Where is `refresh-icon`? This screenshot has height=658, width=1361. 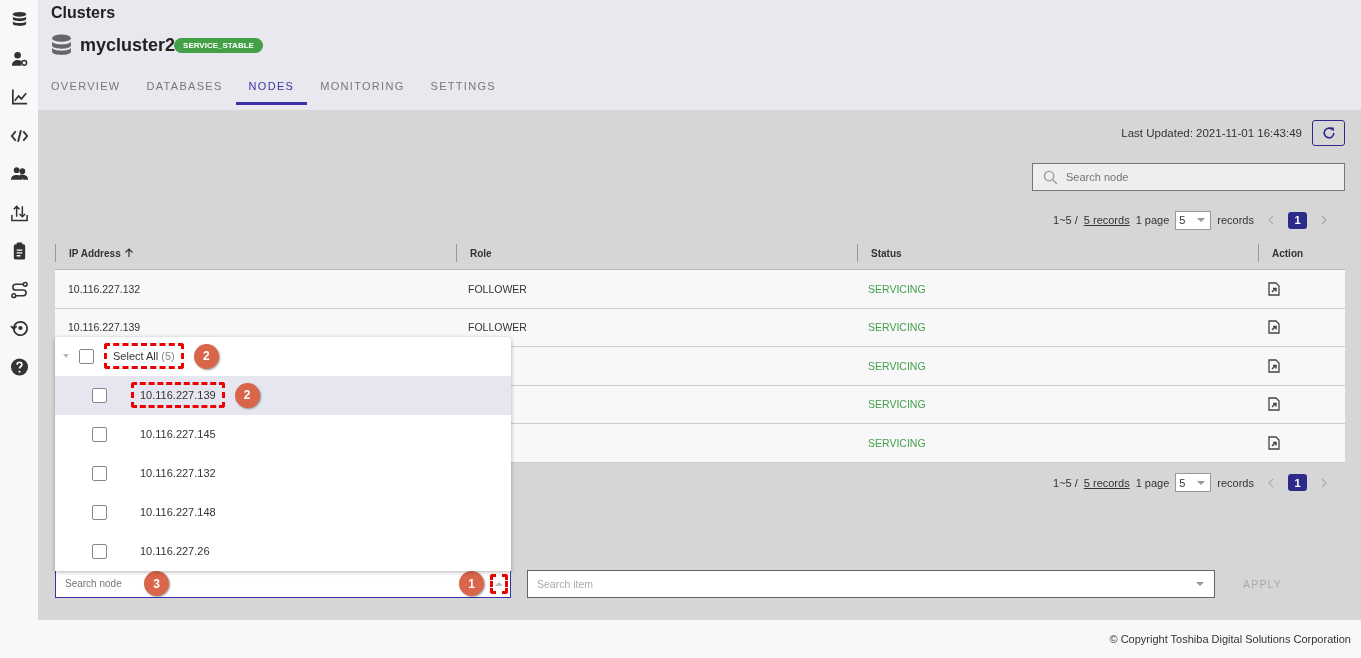 refresh-icon is located at coordinates (1328, 133).